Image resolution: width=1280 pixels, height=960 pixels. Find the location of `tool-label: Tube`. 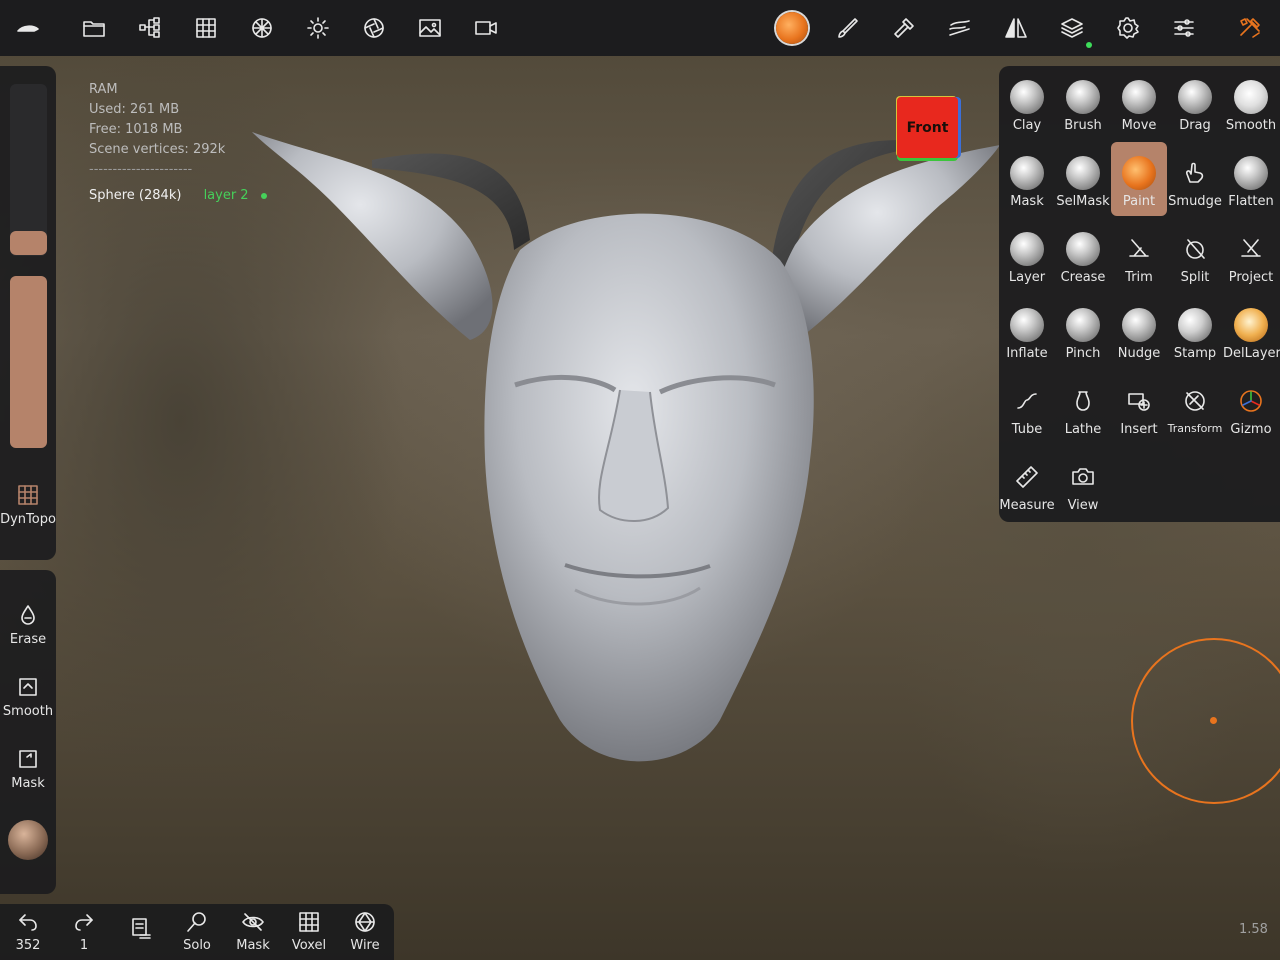

tool-label: Tube is located at coordinates (1027, 429).